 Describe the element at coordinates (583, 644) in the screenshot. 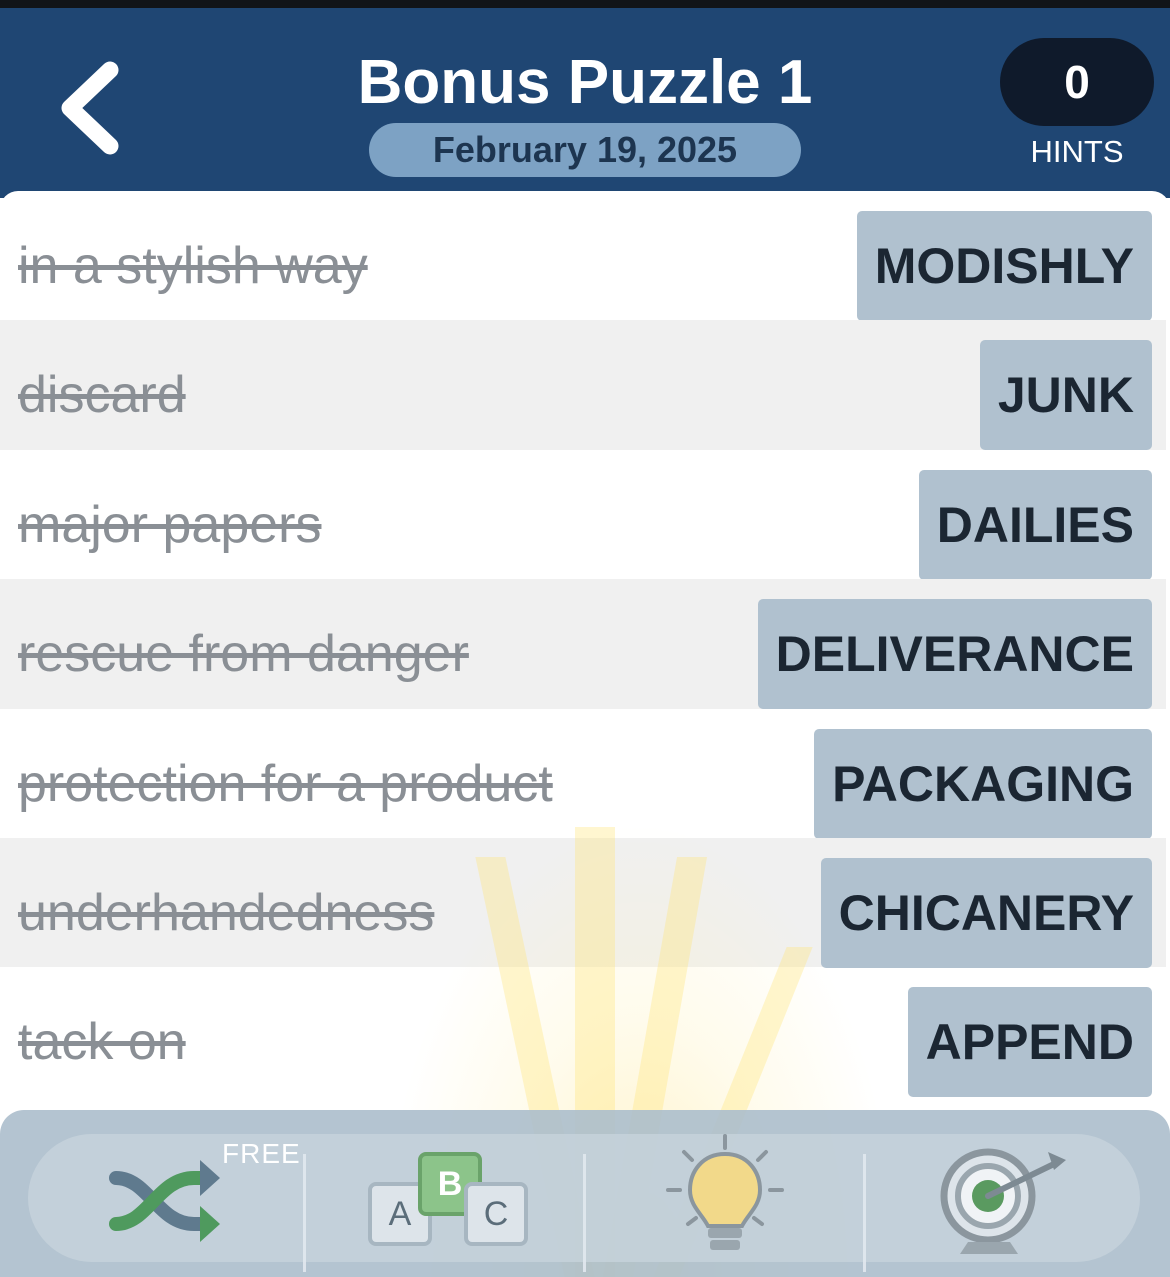

I see `clue-row: rescue from danger DELIVERANCE` at that location.